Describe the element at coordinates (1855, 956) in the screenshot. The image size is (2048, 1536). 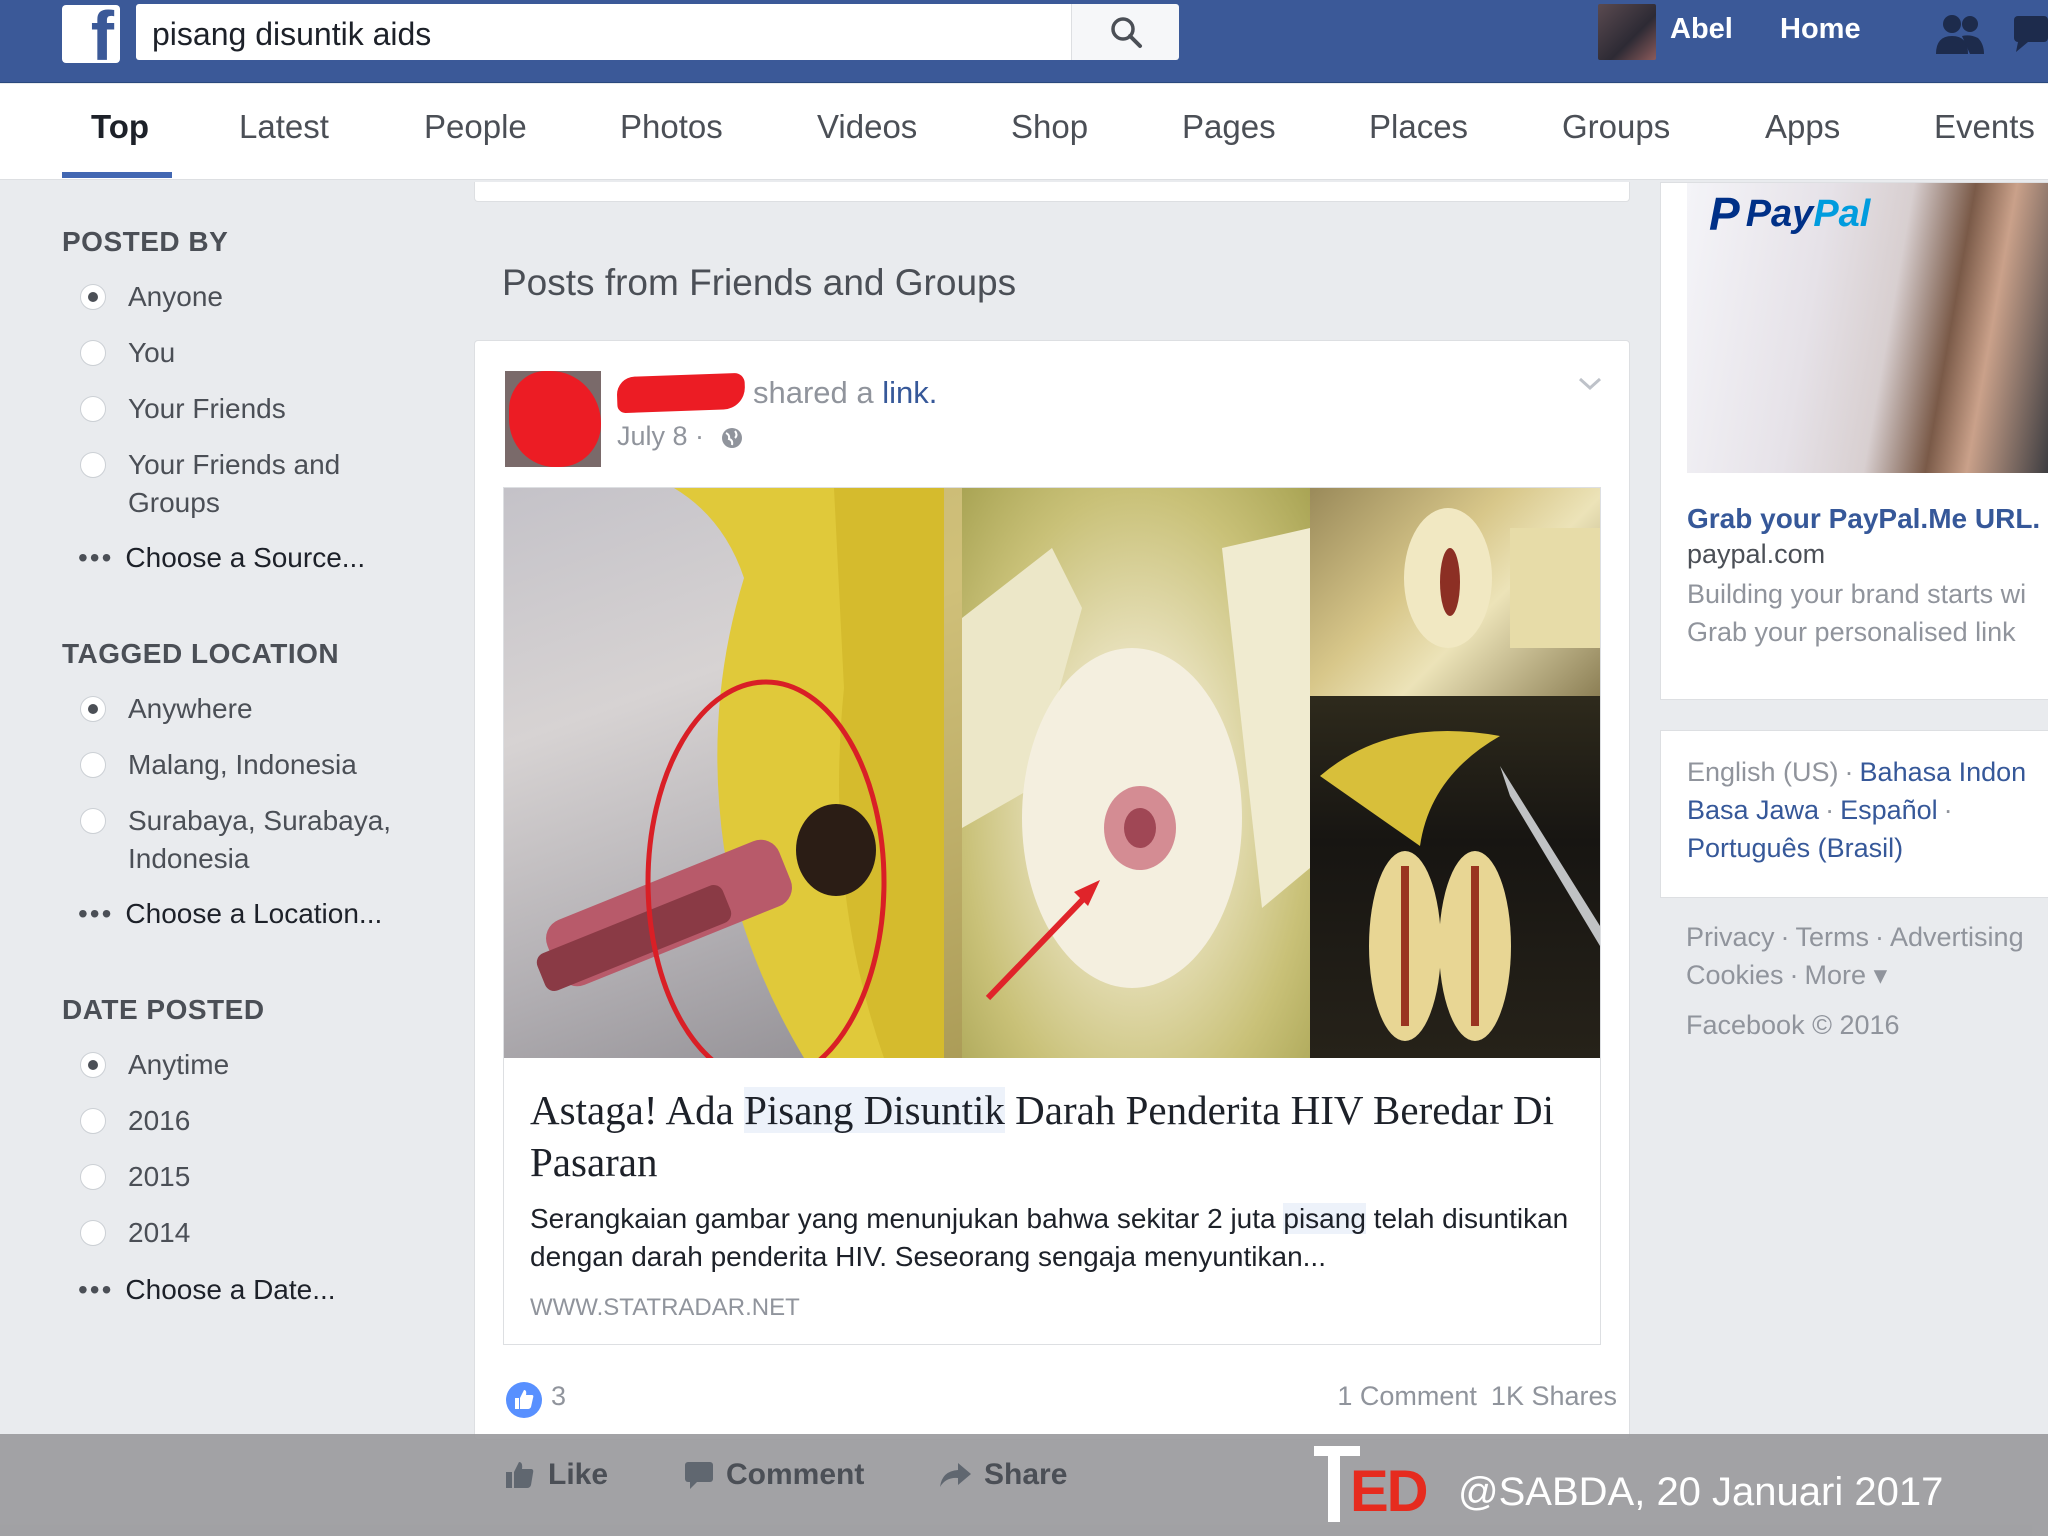
I see `footer-links: Privacy · Terms · Advertising Cookies · More ▾` at that location.